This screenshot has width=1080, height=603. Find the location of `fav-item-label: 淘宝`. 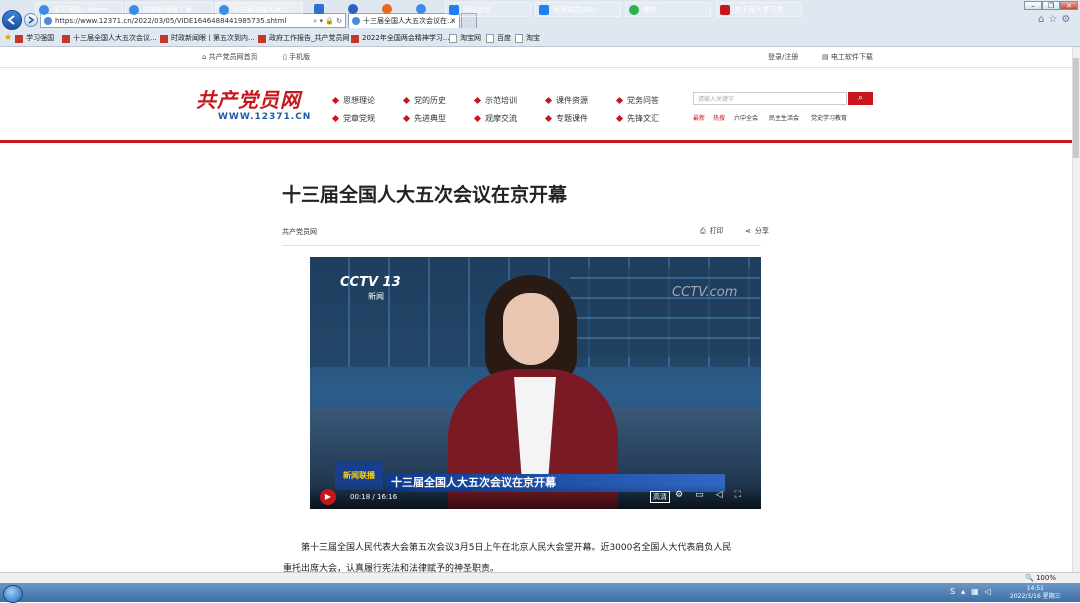

fav-item-label: 淘宝 is located at coordinates (533, 38).